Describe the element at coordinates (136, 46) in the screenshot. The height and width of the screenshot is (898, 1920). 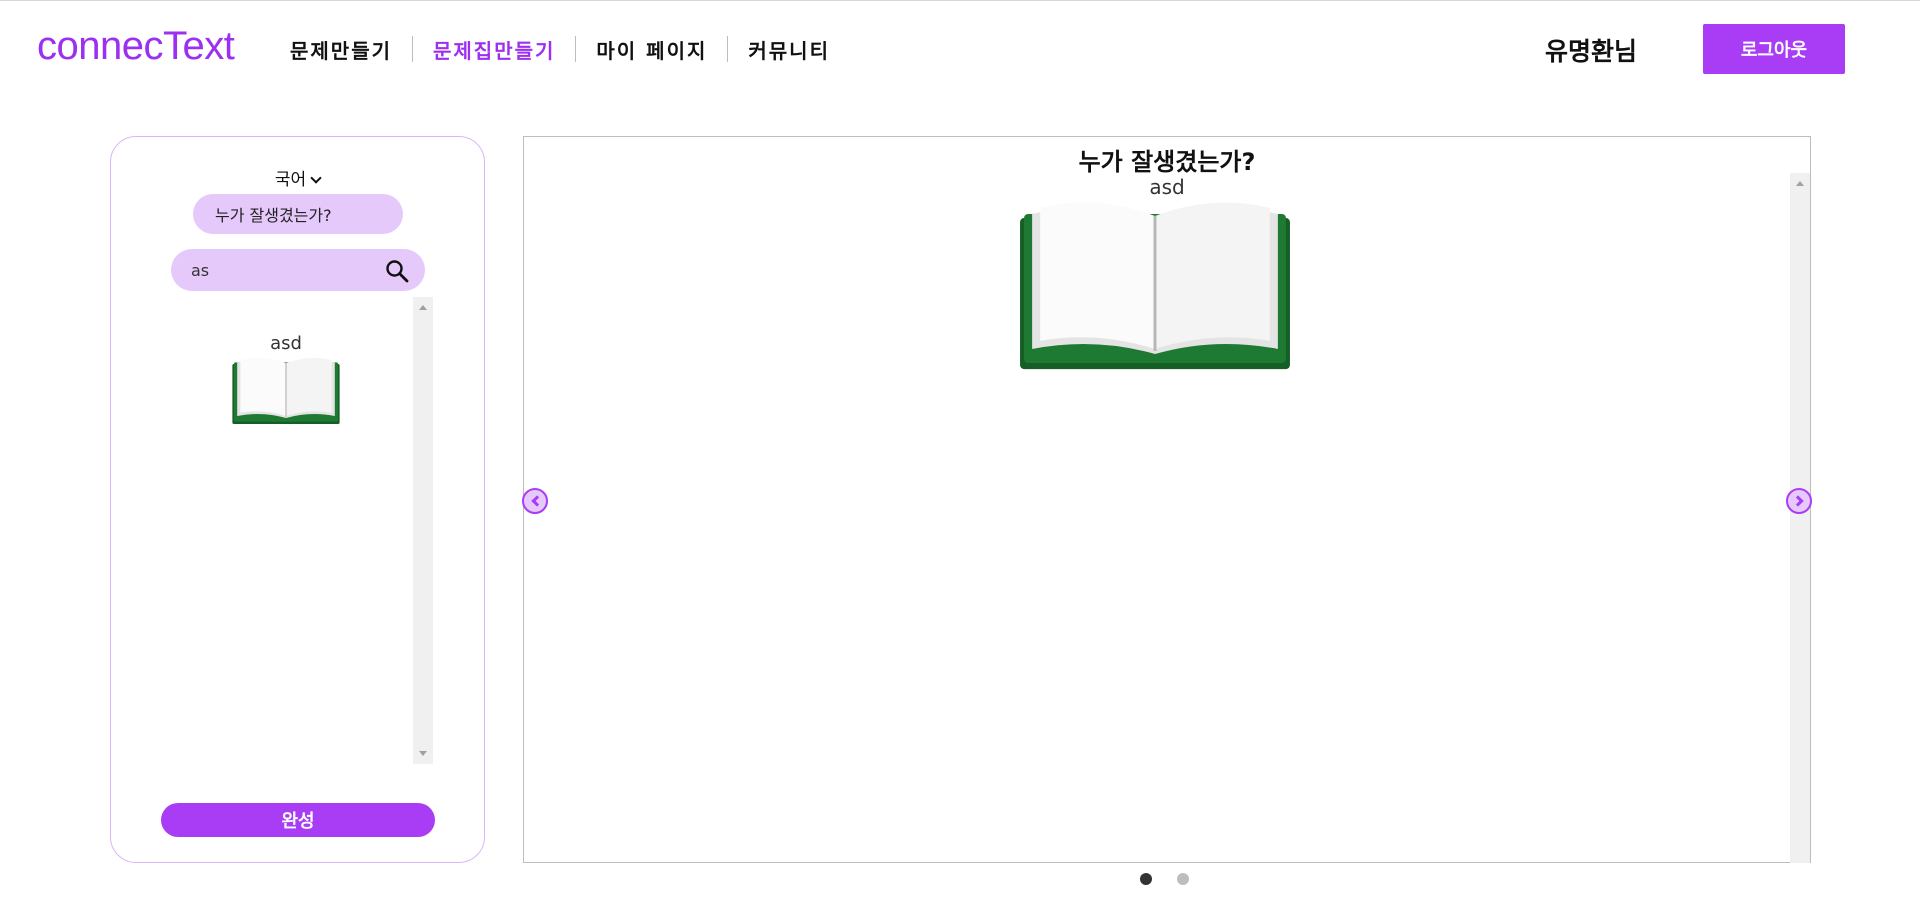
I see `site-logo: connecText` at that location.